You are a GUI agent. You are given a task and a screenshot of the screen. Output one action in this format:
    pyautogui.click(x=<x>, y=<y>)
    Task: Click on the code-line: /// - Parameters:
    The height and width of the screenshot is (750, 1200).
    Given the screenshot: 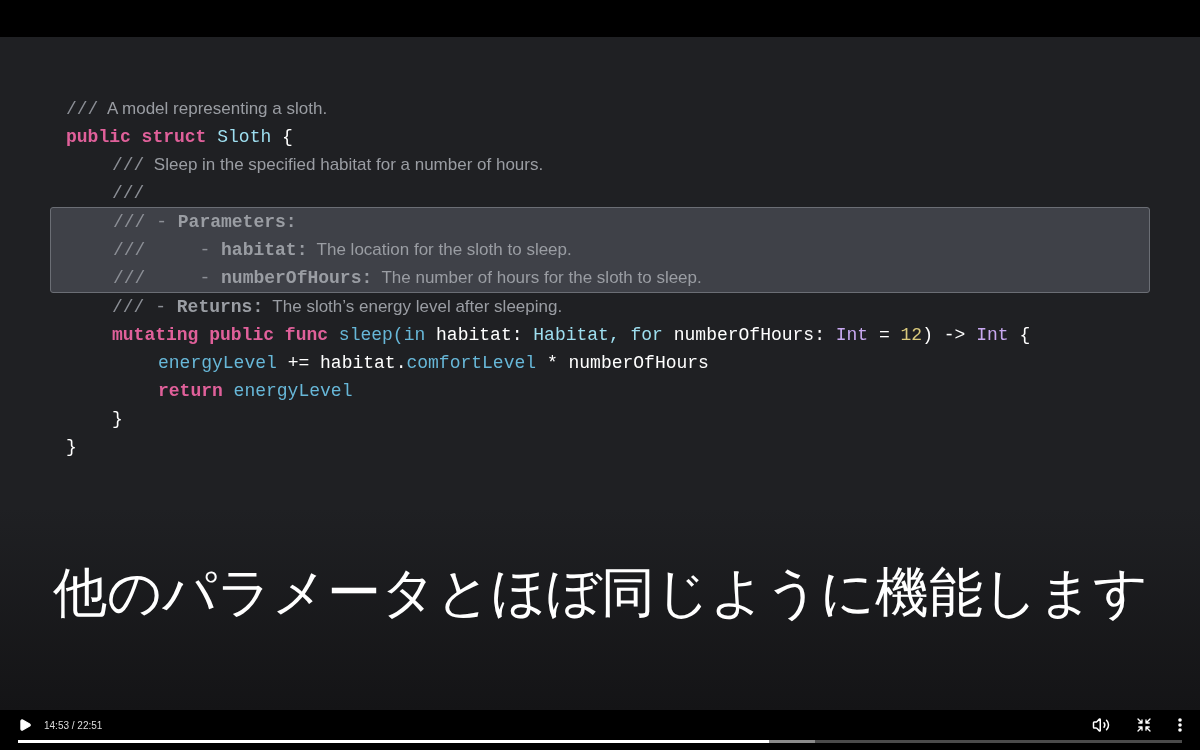 What is the action you would take?
    pyautogui.click(x=205, y=222)
    